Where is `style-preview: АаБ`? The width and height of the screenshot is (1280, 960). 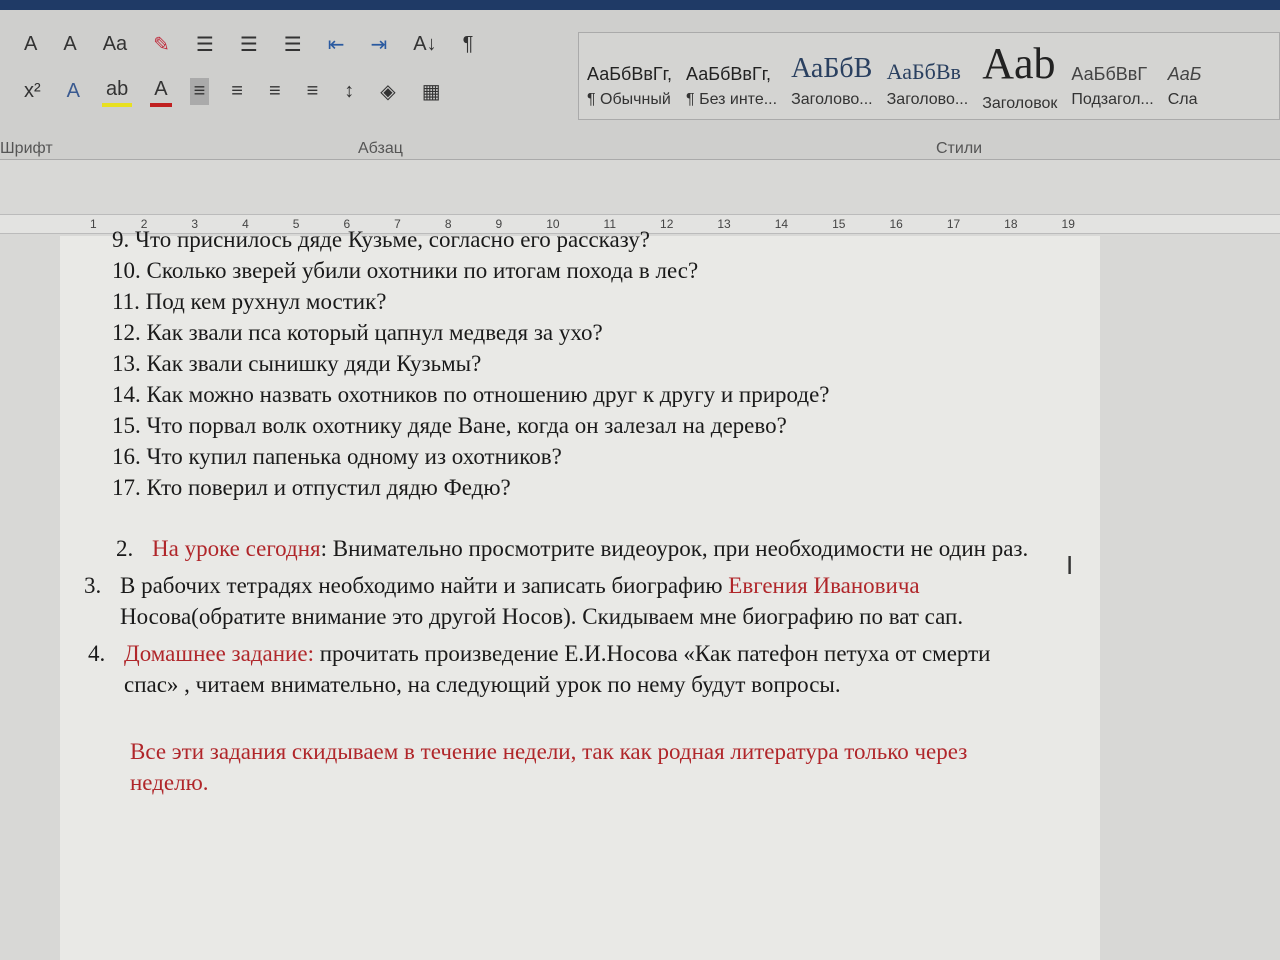
style-preview: АаБ is located at coordinates (1184, 74).